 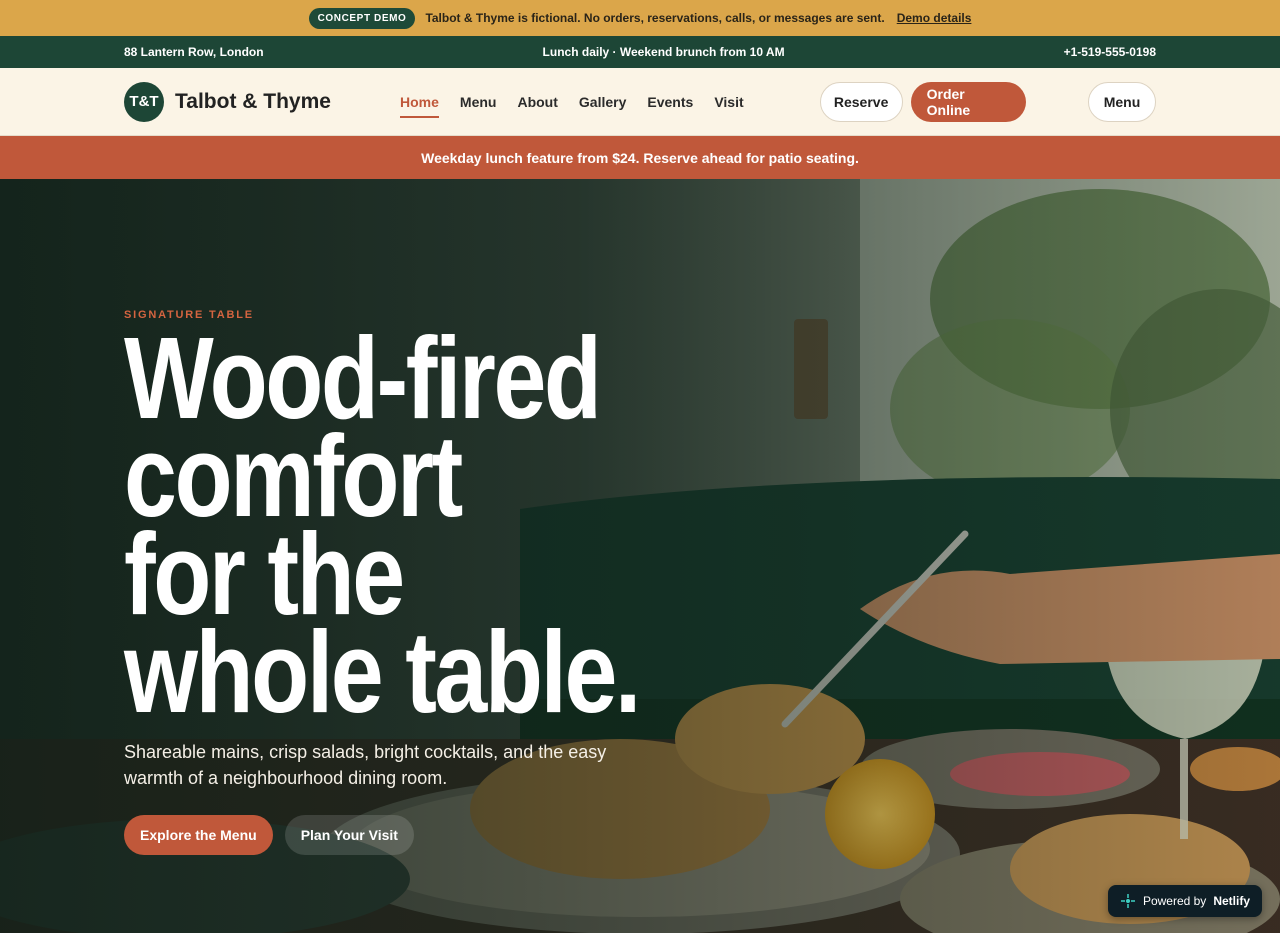 I want to click on brand-name: Talbot & Thyme, so click(x=253, y=101).